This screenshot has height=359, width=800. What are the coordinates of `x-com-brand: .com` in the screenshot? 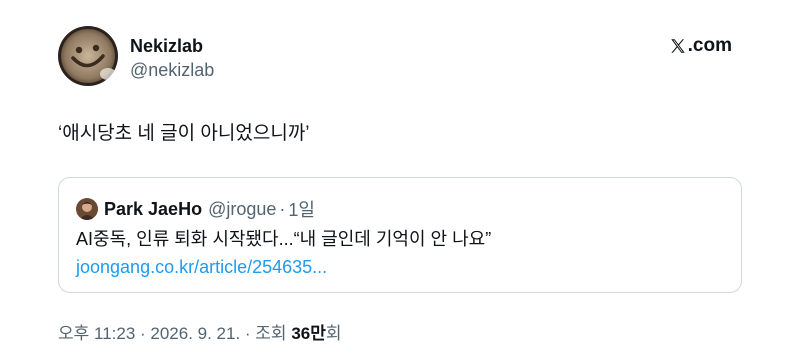 It's located at (700, 46).